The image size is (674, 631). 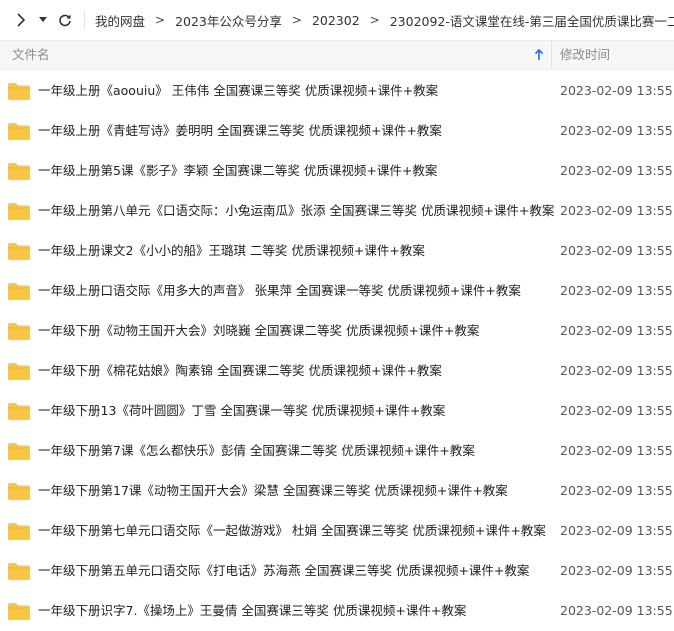 What do you see at coordinates (238, 91) in the screenshot?
I see `file-name: 一年级上册《aoouiu》 王伟伟 全国赛课三等奖 优质课视频+课件+教案` at bounding box center [238, 91].